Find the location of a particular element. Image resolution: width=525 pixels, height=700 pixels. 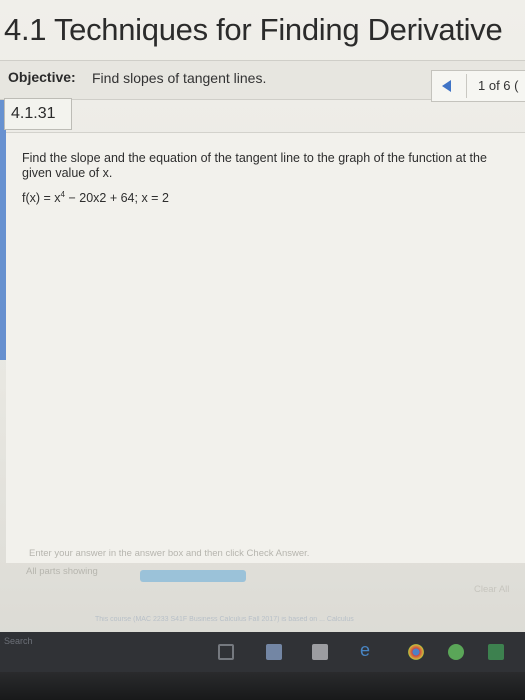

question-pager: 1 of 6 ( is located at coordinates (478, 86).